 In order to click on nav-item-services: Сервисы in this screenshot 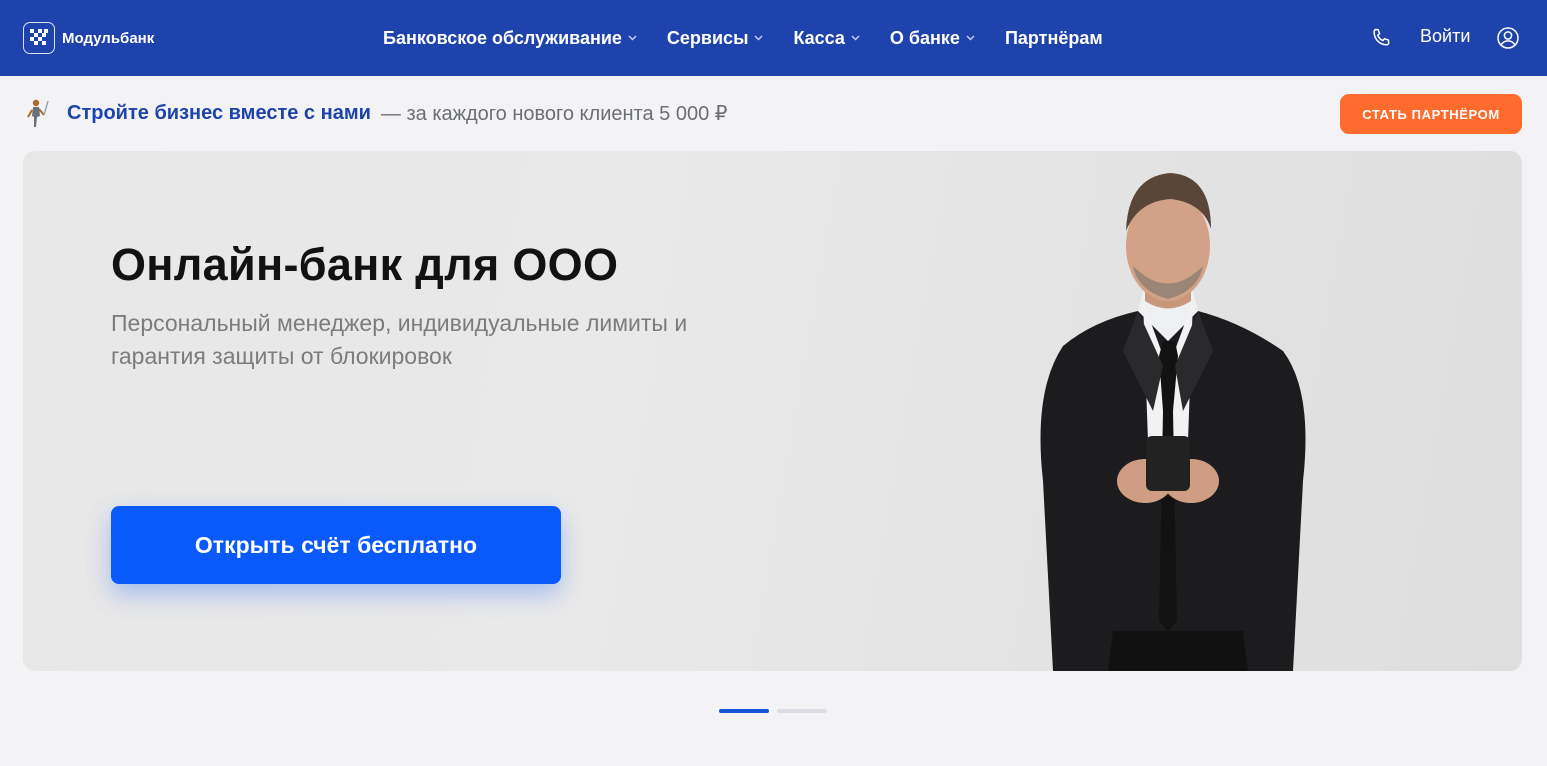, I will do `click(715, 38)`.